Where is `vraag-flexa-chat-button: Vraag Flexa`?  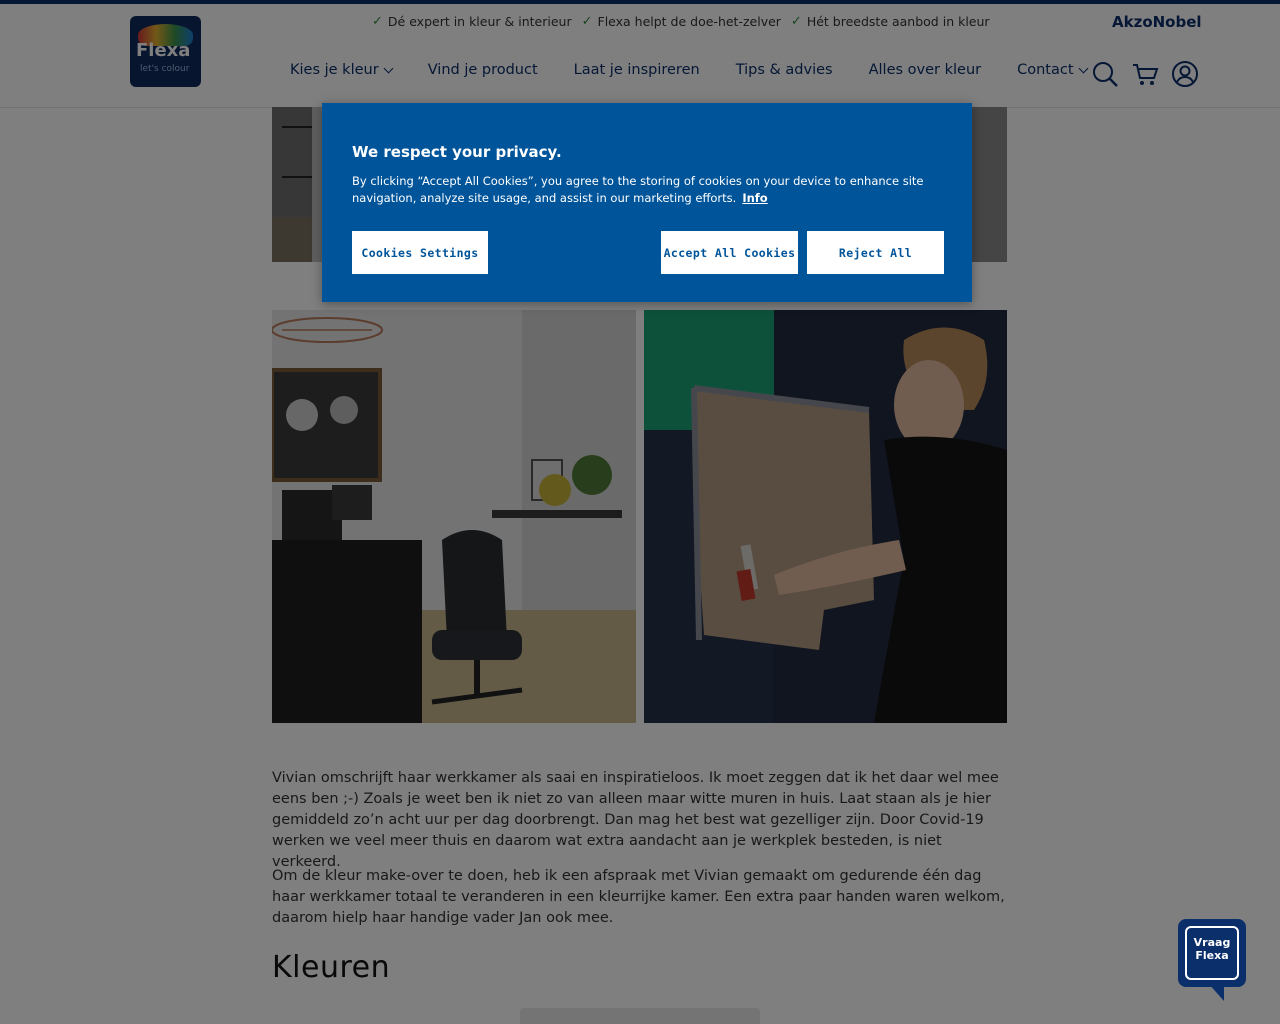 vraag-flexa-chat-button: Vraag Flexa is located at coordinates (1212, 960).